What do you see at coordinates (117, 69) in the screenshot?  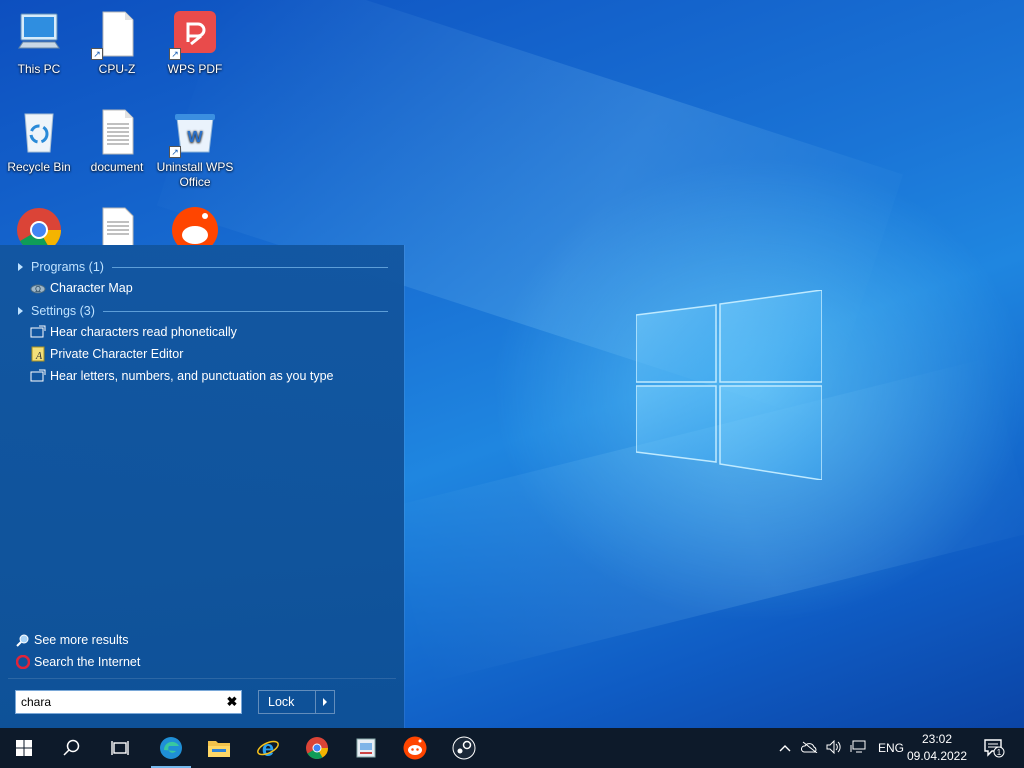 I see `desktop-icon-label: CPU-Z` at bounding box center [117, 69].